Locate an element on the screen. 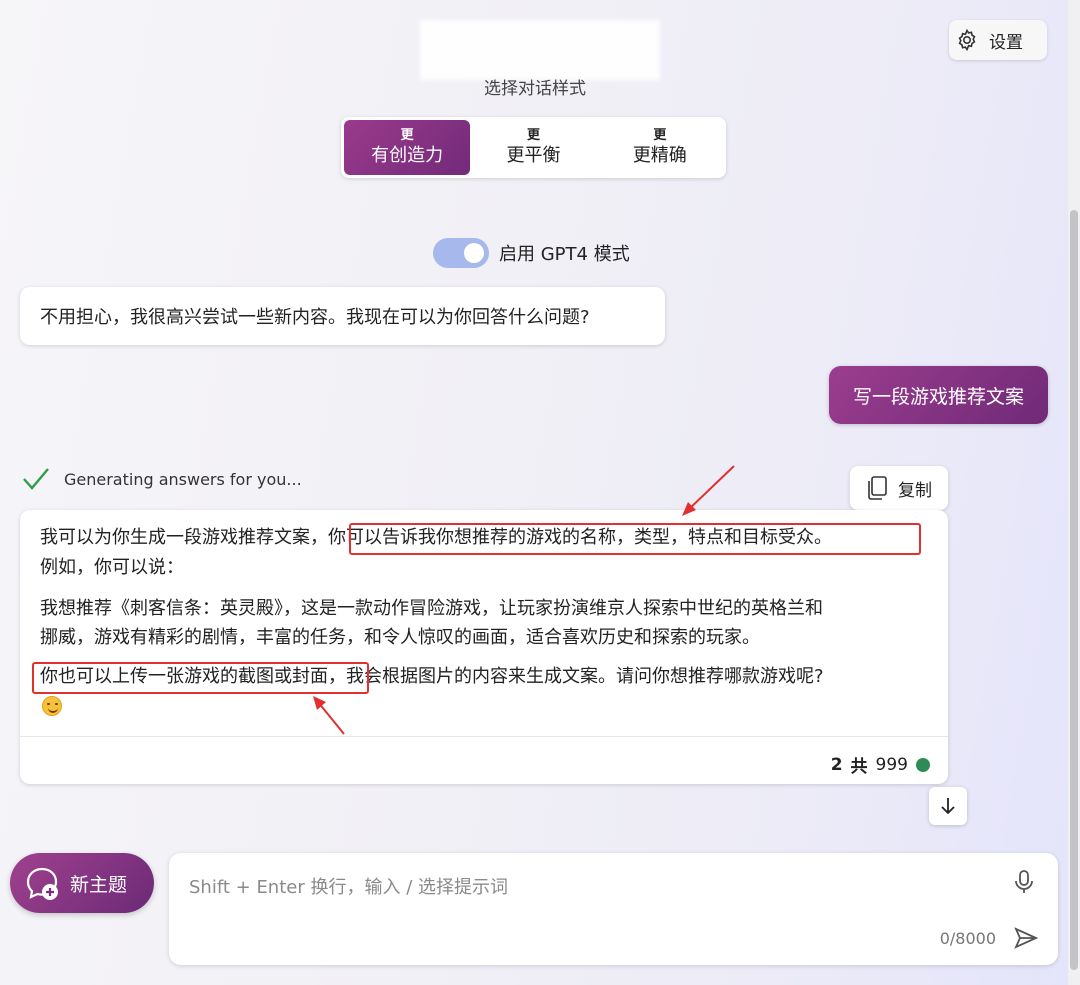 The height and width of the screenshot is (985, 1080). microphone-icon is located at coordinates (1024, 882).